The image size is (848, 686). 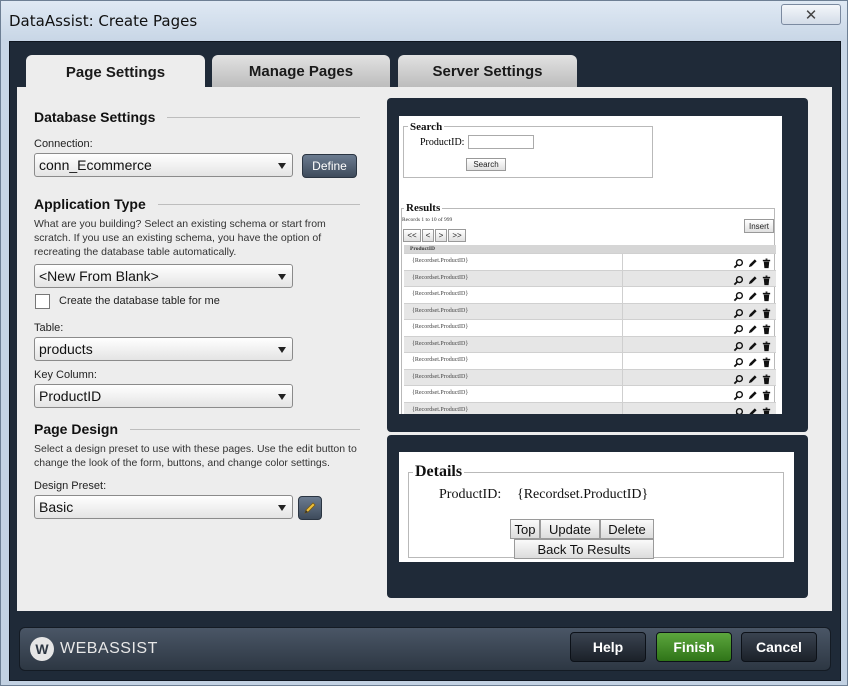 I want to click on pager-first: <<, so click(x=412, y=235).